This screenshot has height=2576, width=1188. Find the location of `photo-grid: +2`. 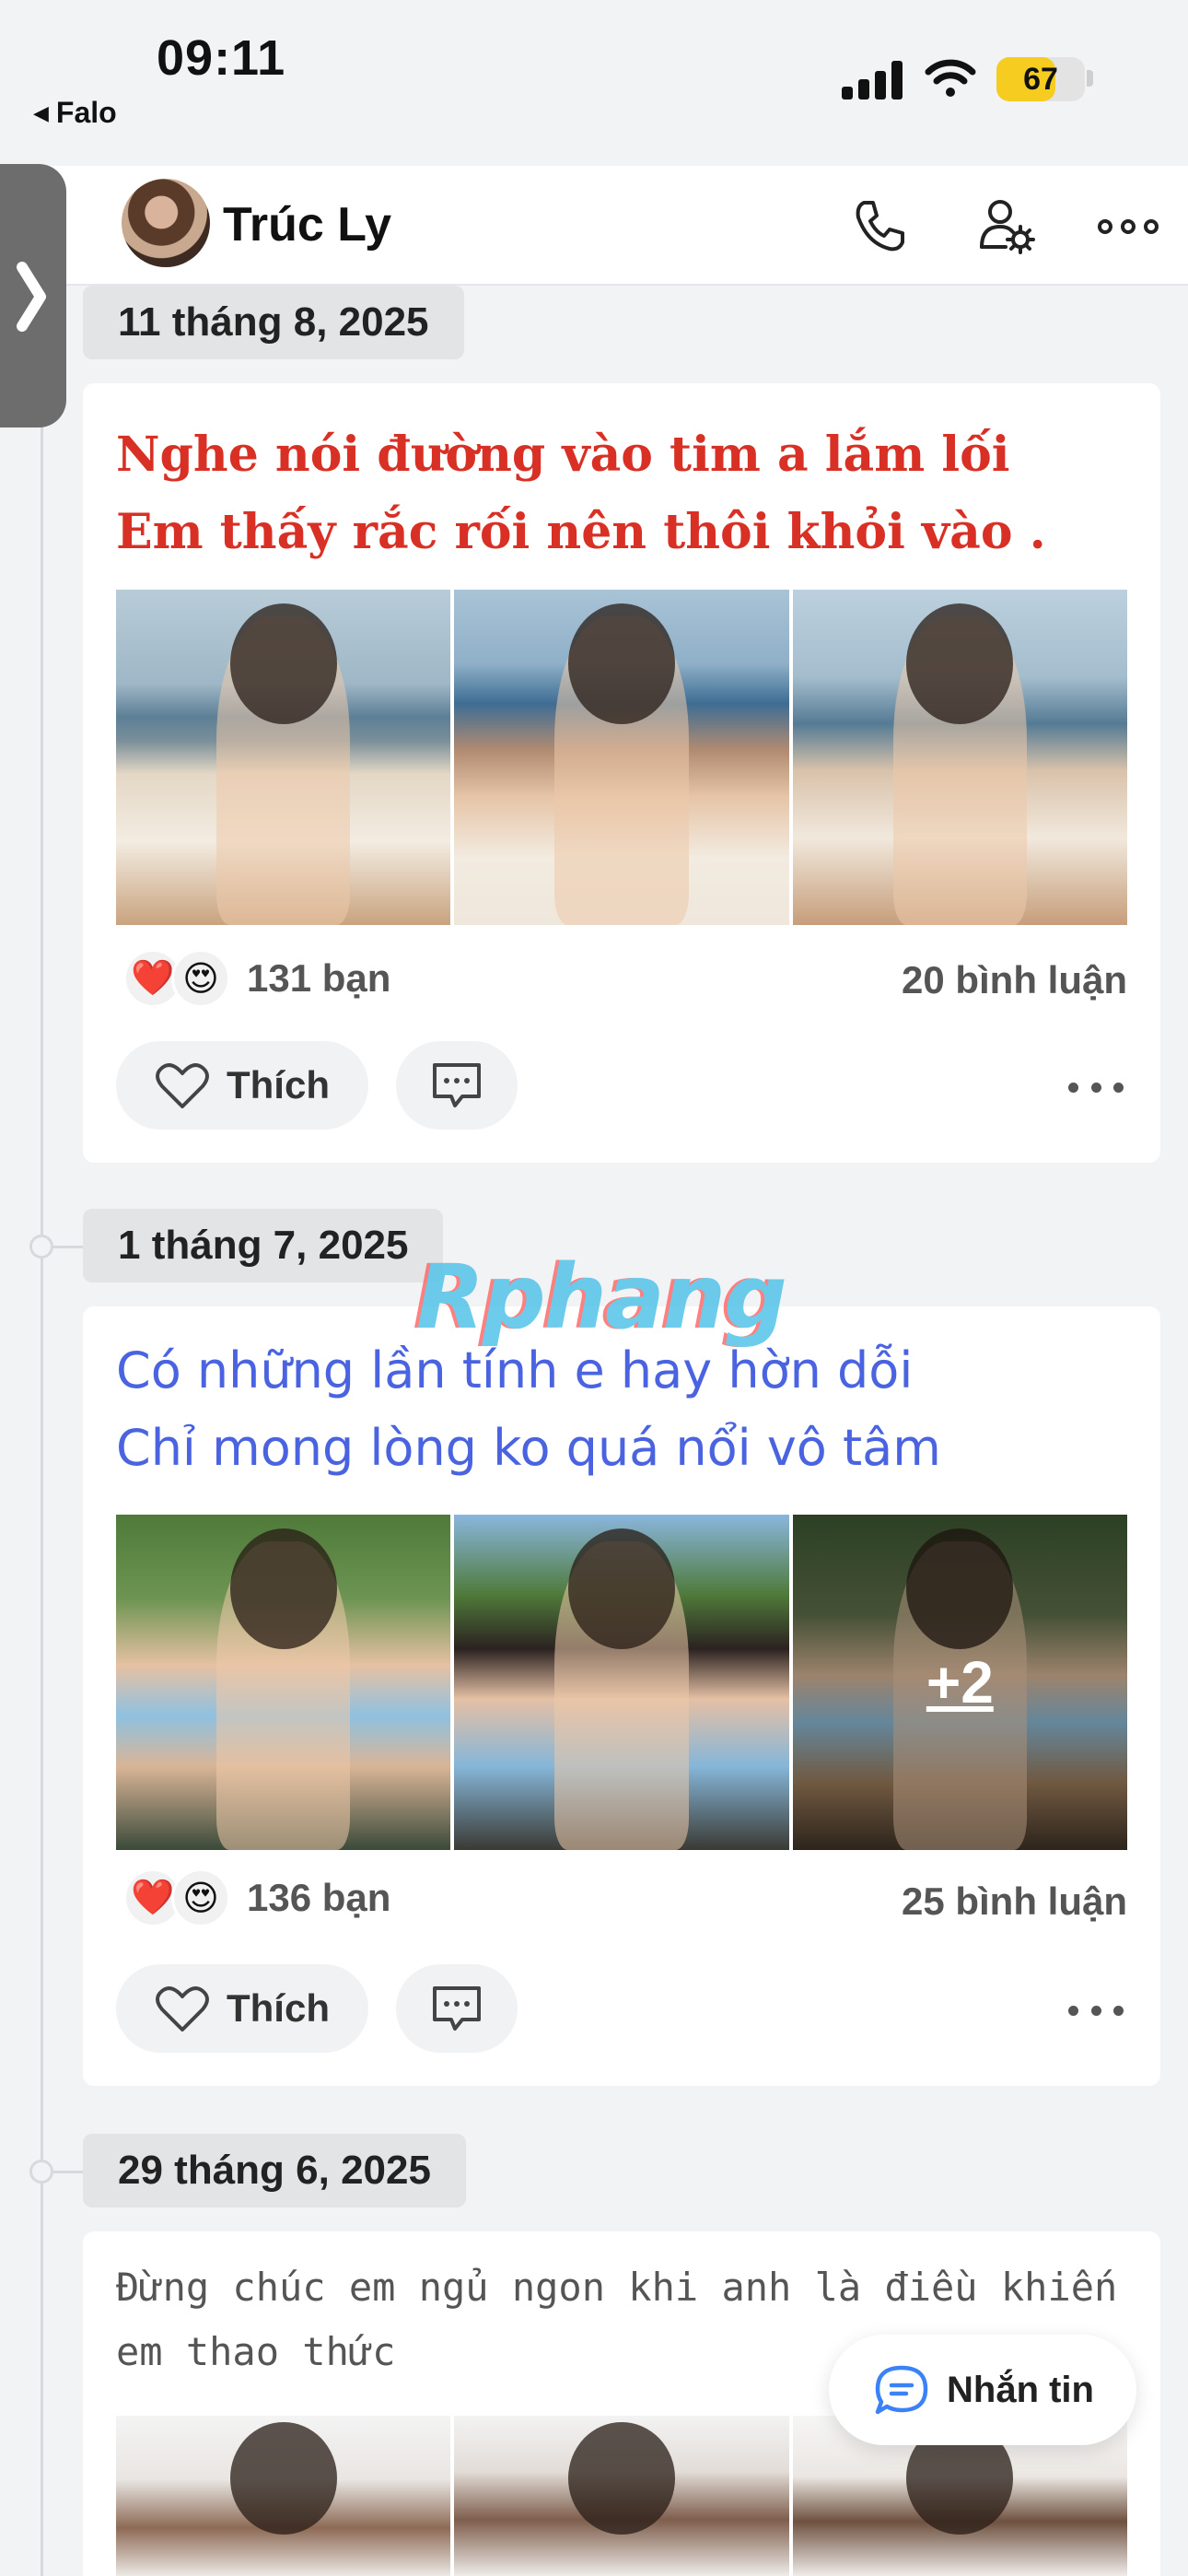

photo-grid: +2 is located at coordinates (621, 1682).